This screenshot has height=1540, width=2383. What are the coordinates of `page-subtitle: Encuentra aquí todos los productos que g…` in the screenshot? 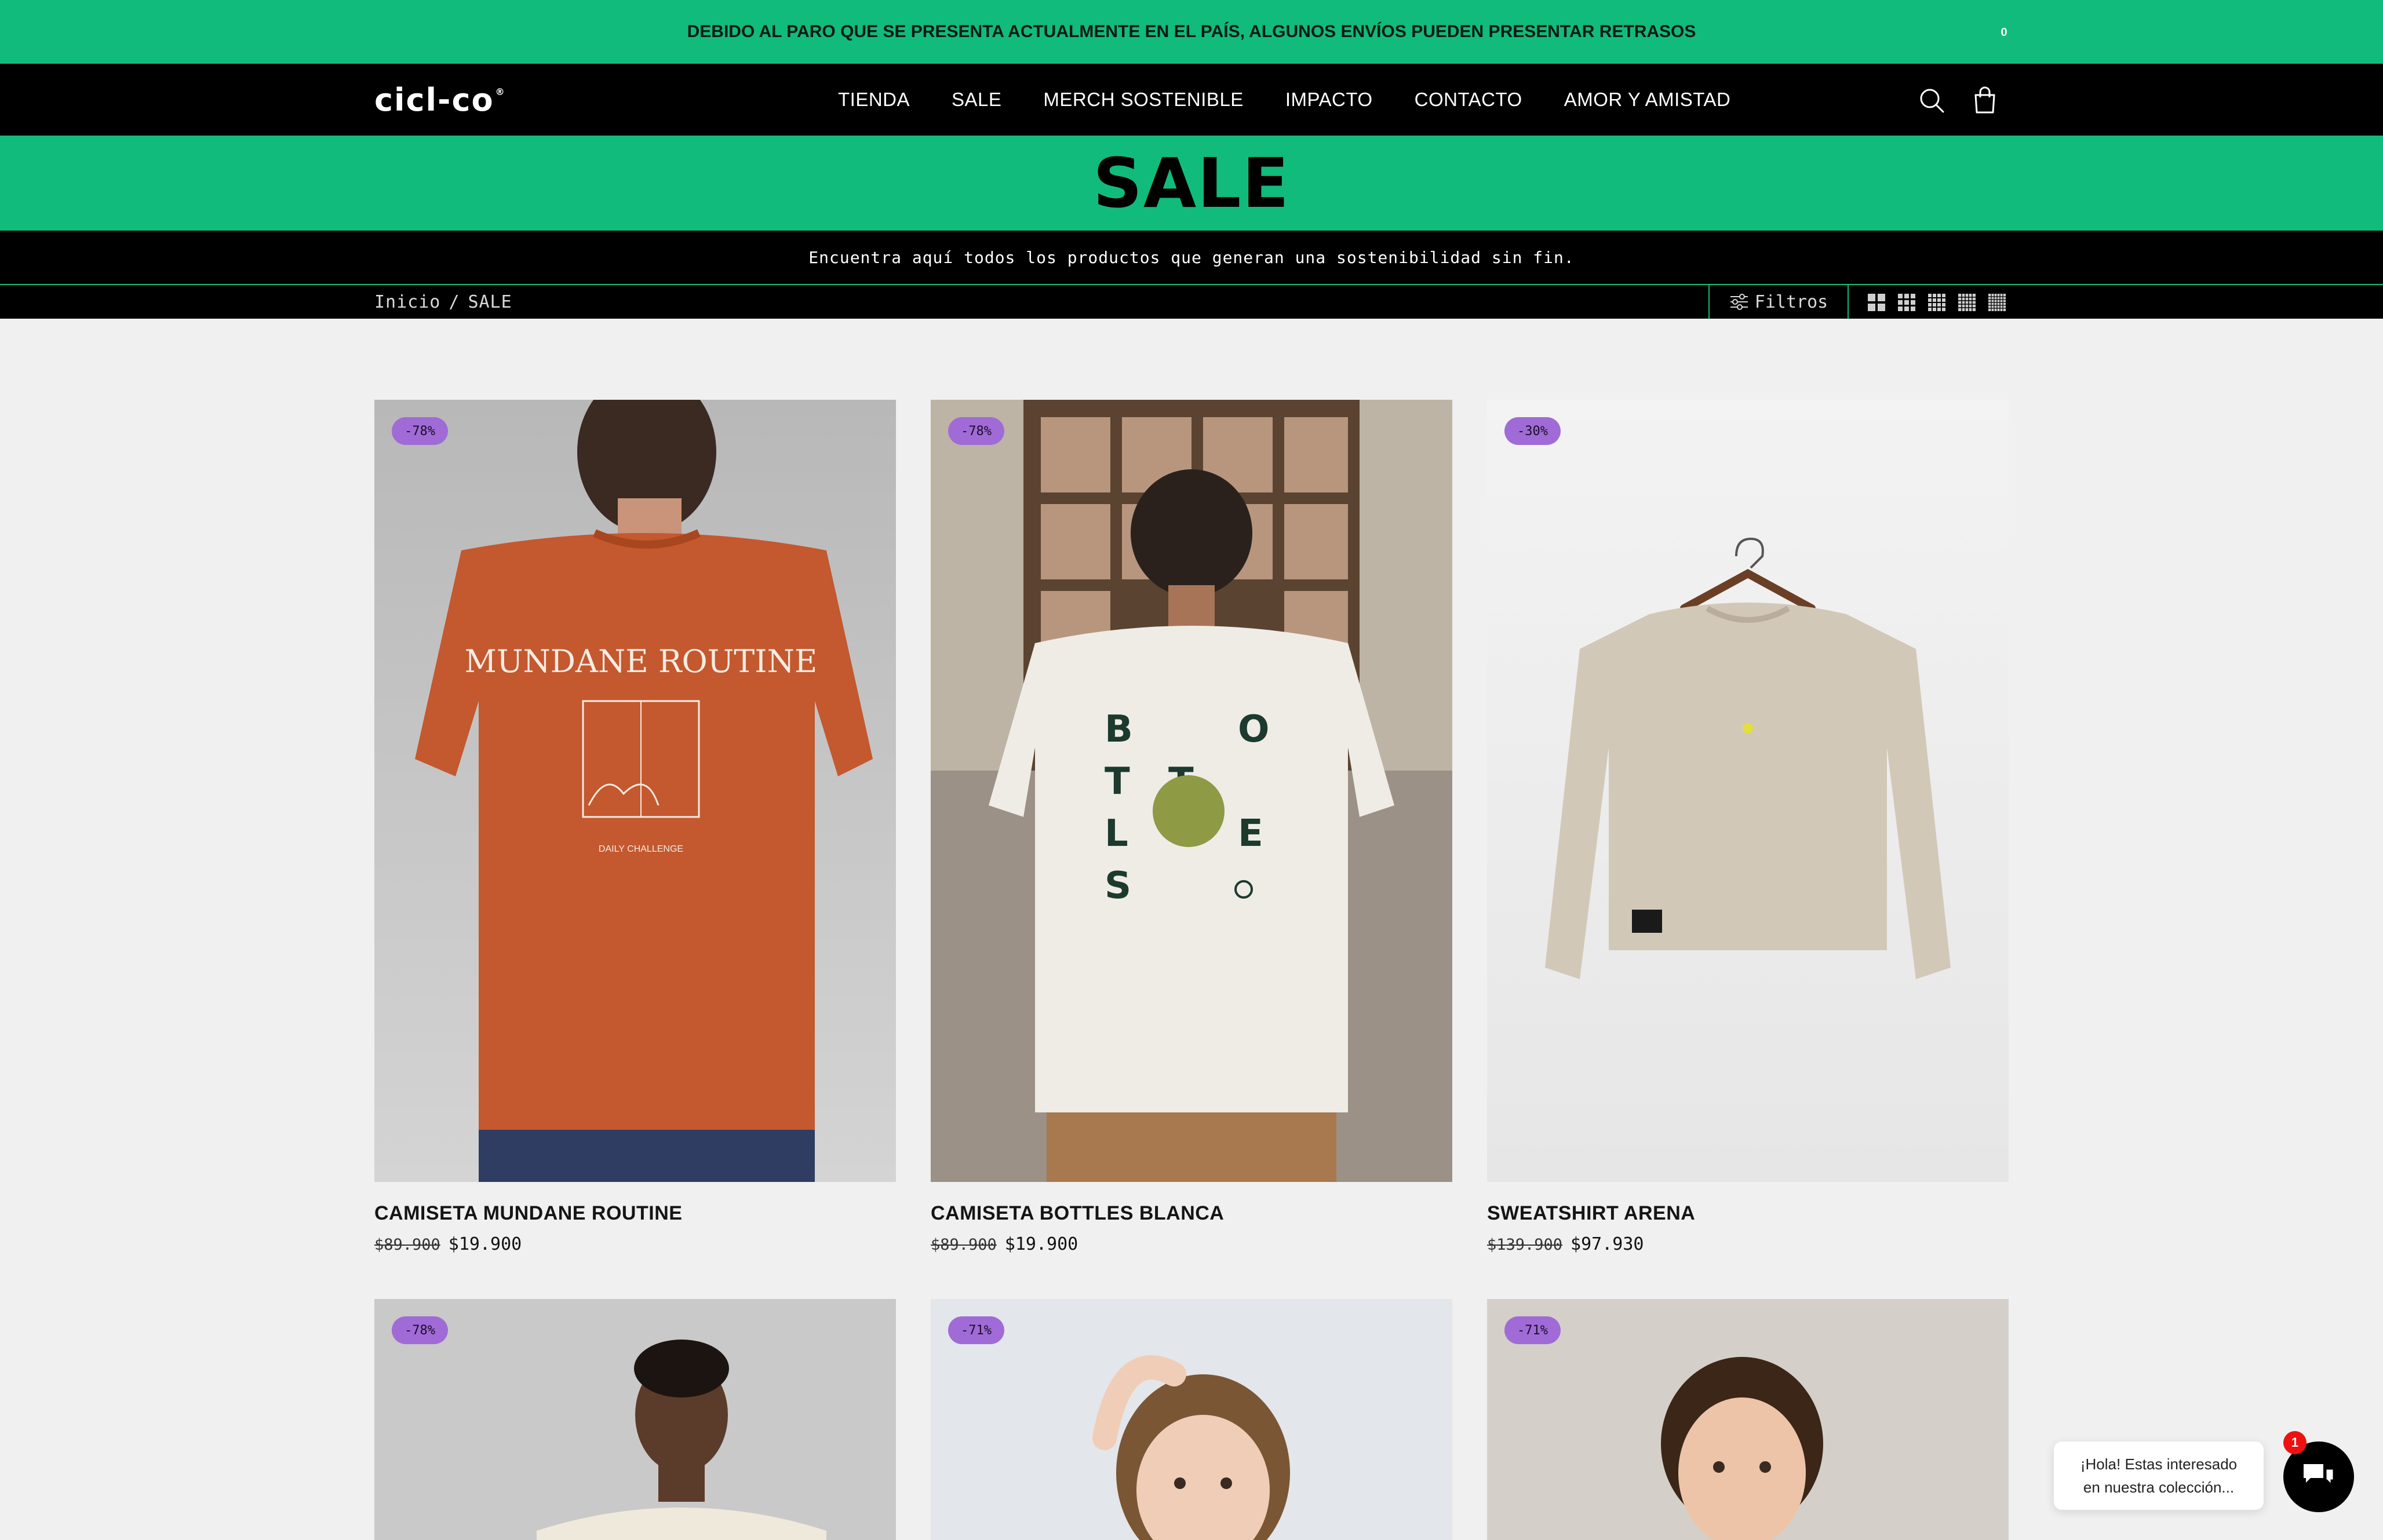 It's located at (1191, 257).